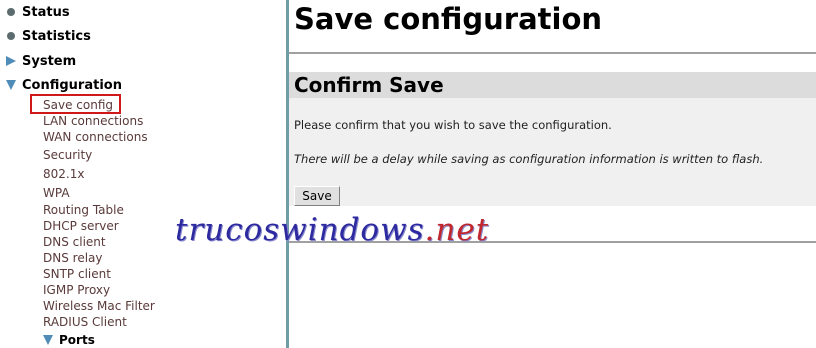 The width and height of the screenshot is (816, 348). Describe the element at coordinates (369, 85) in the screenshot. I see `section-title: Confirm Save` at that location.